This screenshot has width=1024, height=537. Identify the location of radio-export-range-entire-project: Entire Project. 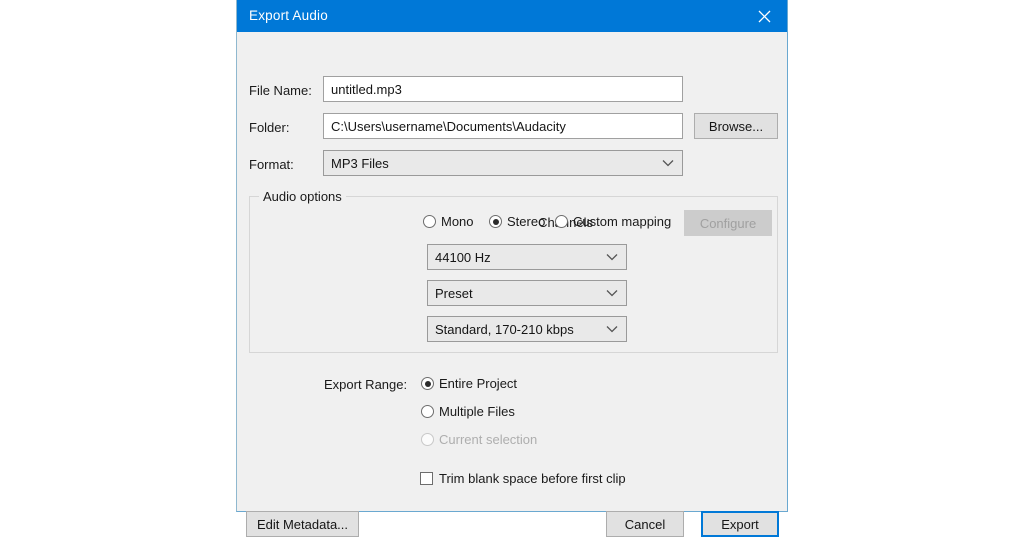
(469, 383).